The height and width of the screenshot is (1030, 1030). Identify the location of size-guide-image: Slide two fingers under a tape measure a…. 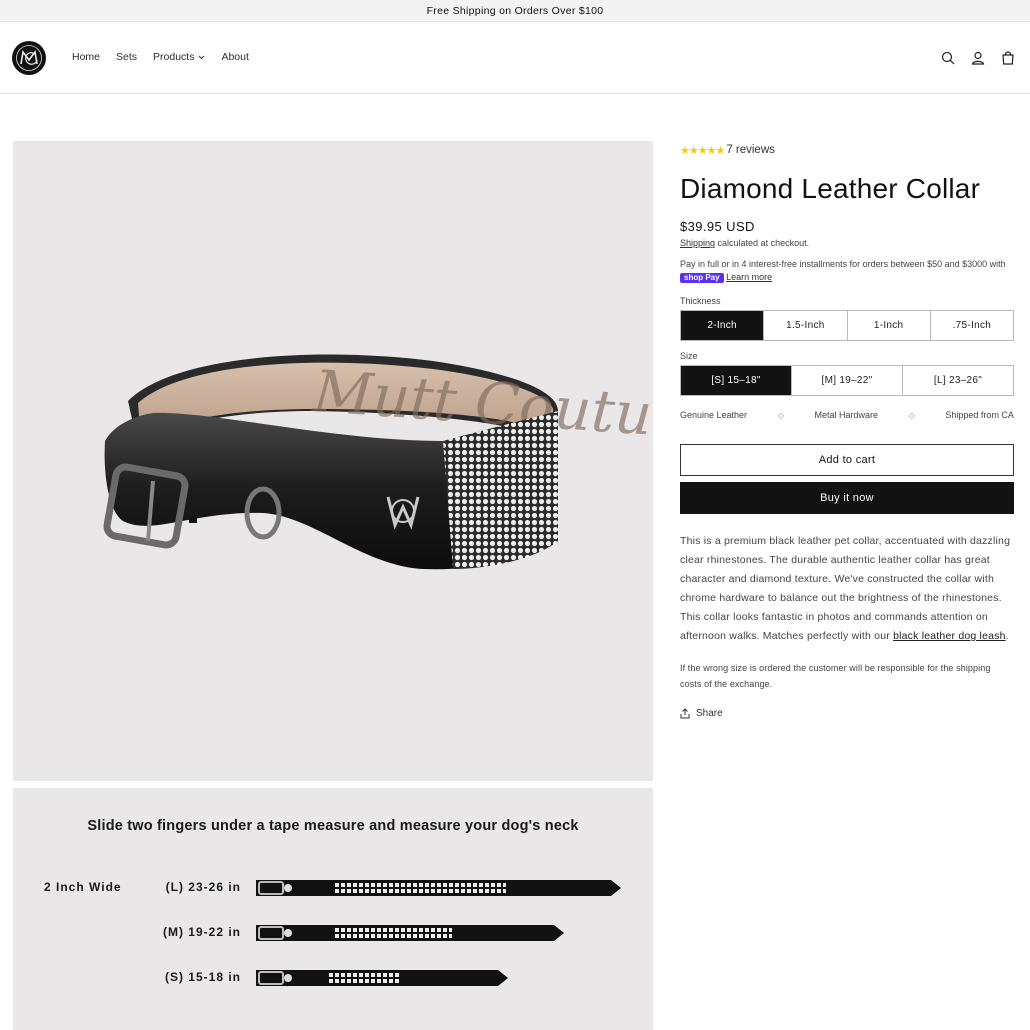
(333, 909).